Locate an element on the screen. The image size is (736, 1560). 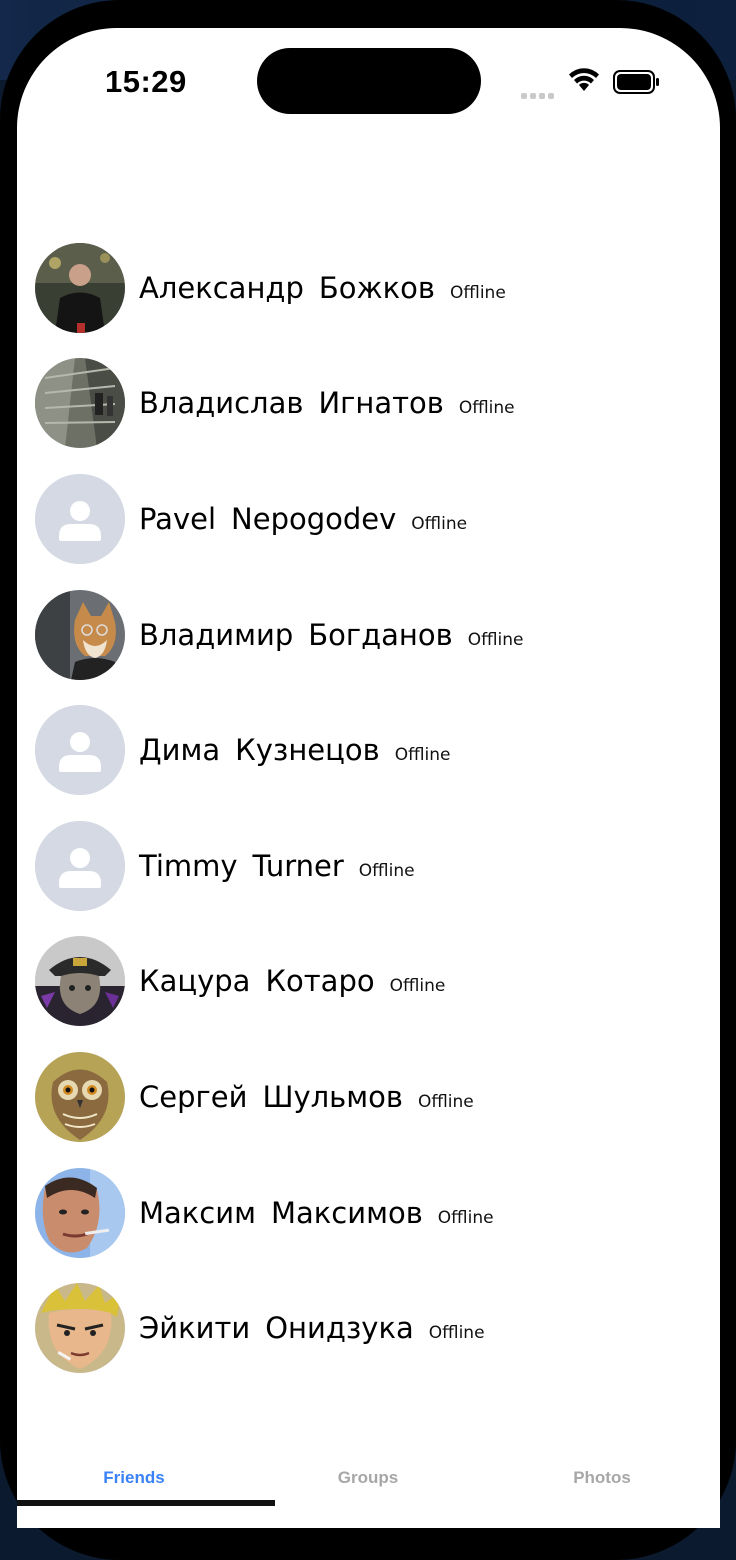
friend-name: Pavel Nepogodev Offline is located at coordinates (303, 519).